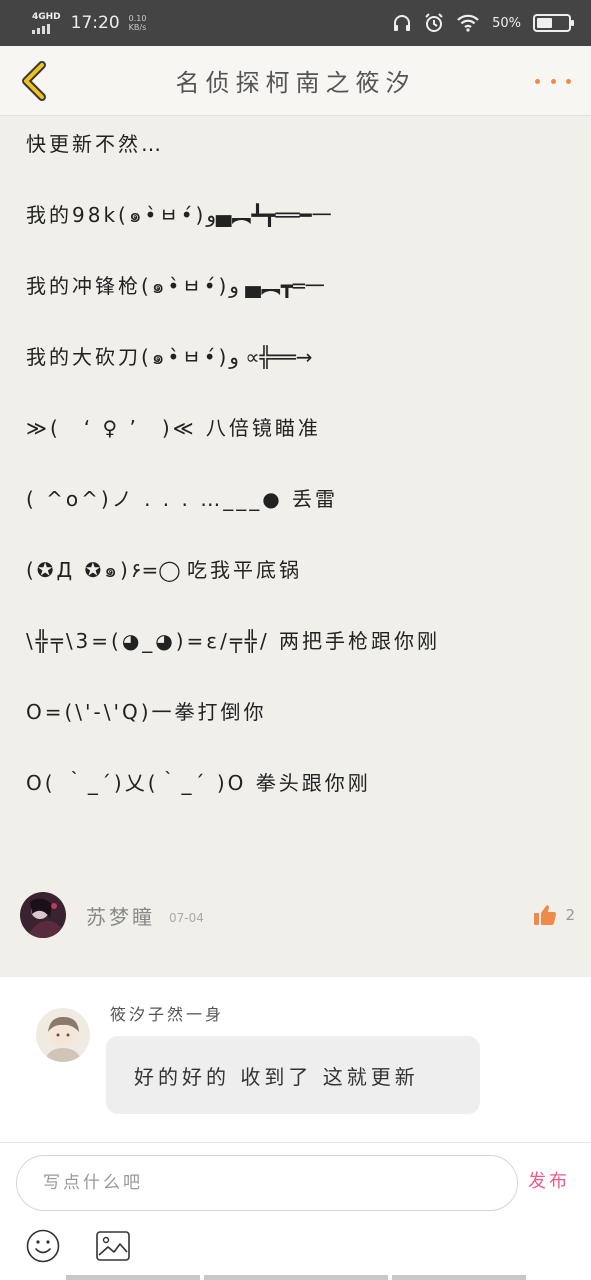  Describe the element at coordinates (137, 18) in the screenshot. I see `speed-value: 0.10` at that location.